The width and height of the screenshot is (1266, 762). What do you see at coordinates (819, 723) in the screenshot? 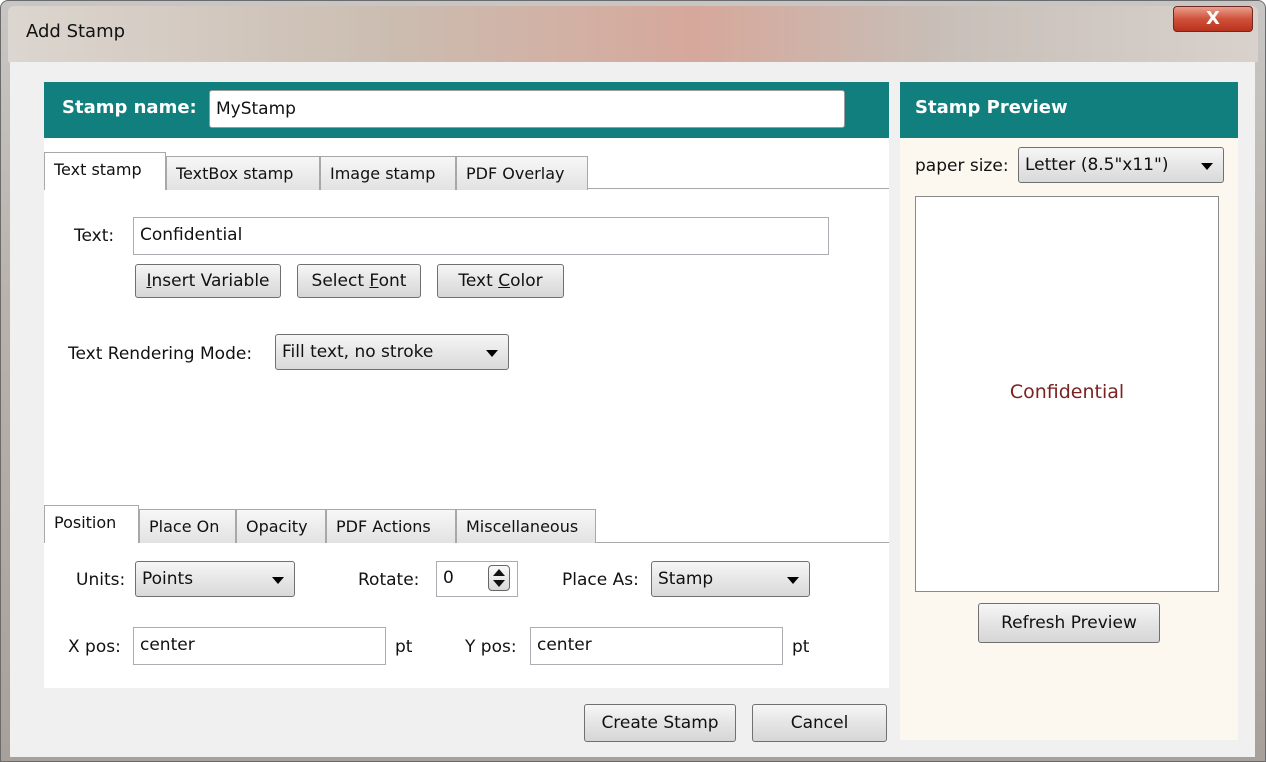
I see `cancel-button: Cancel` at bounding box center [819, 723].